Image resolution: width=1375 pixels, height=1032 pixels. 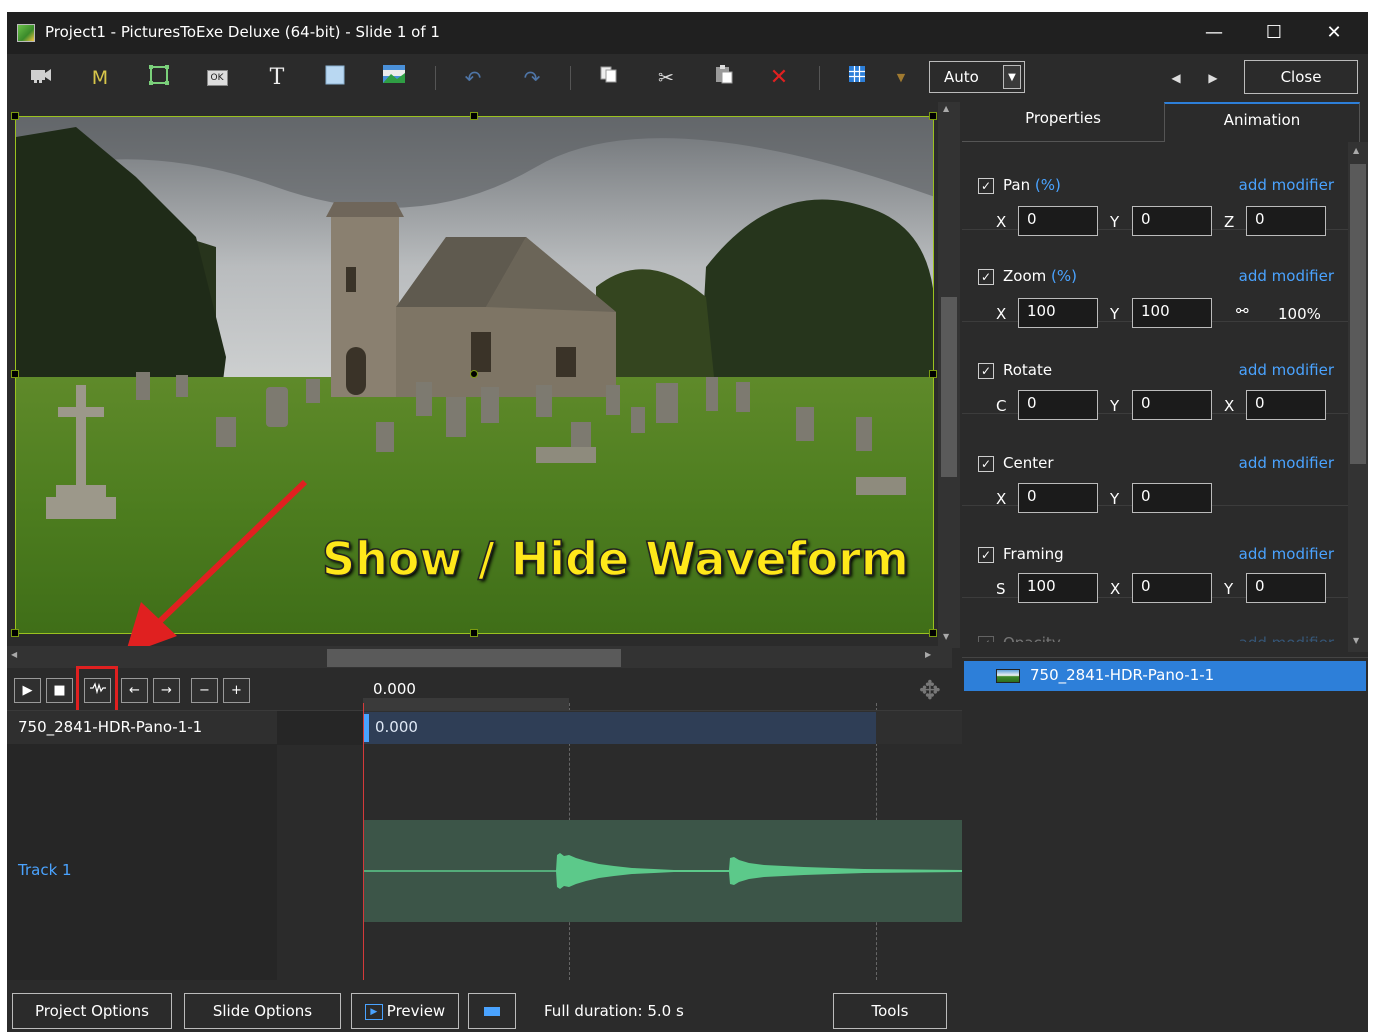 What do you see at coordinates (92, 1011) in the screenshot?
I see `project-options-button: Project Options` at bounding box center [92, 1011].